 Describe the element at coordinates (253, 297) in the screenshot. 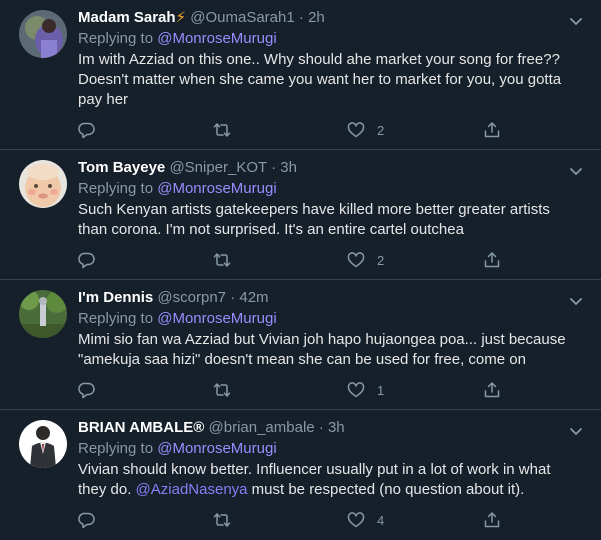

I see `timestamp: 42m` at that location.